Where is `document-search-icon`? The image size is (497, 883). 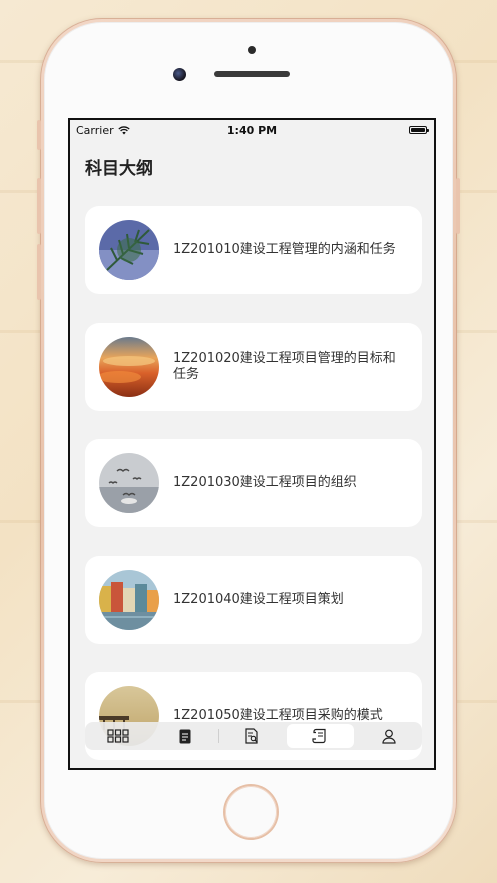 document-search-icon is located at coordinates (251, 736).